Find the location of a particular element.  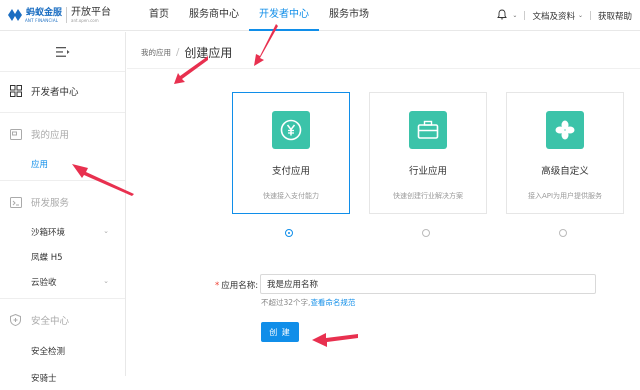

grid-icon is located at coordinates (15, 91).